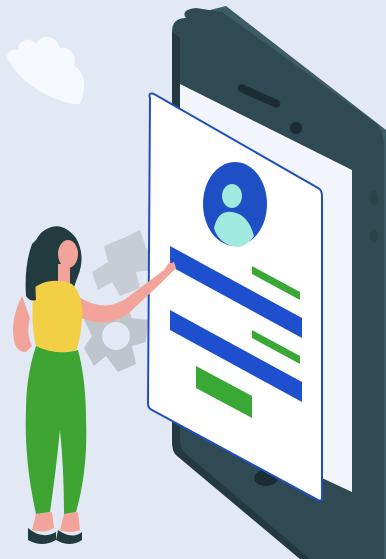 This screenshot has height=559, width=386. Describe the element at coordinates (296, 128) in the screenshot. I see `camera-dot` at that location.